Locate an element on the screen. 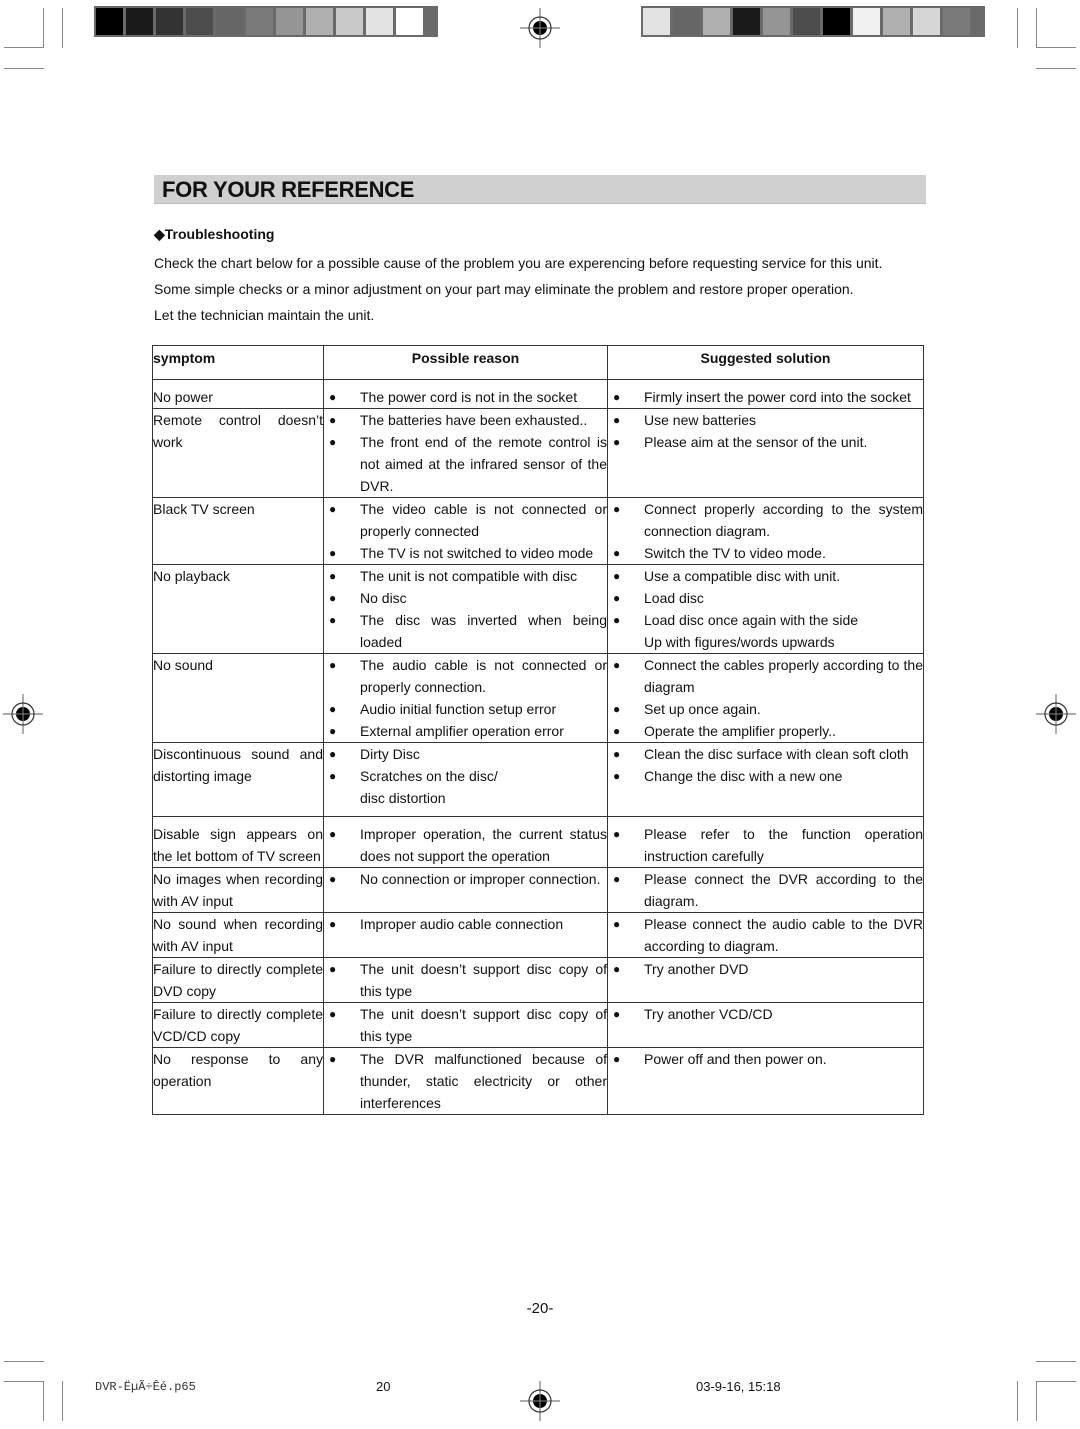 The width and height of the screenshot is (1080, 1429). solution-cell: ● Try another VCD/CD is located at coordinates (765, 1025).